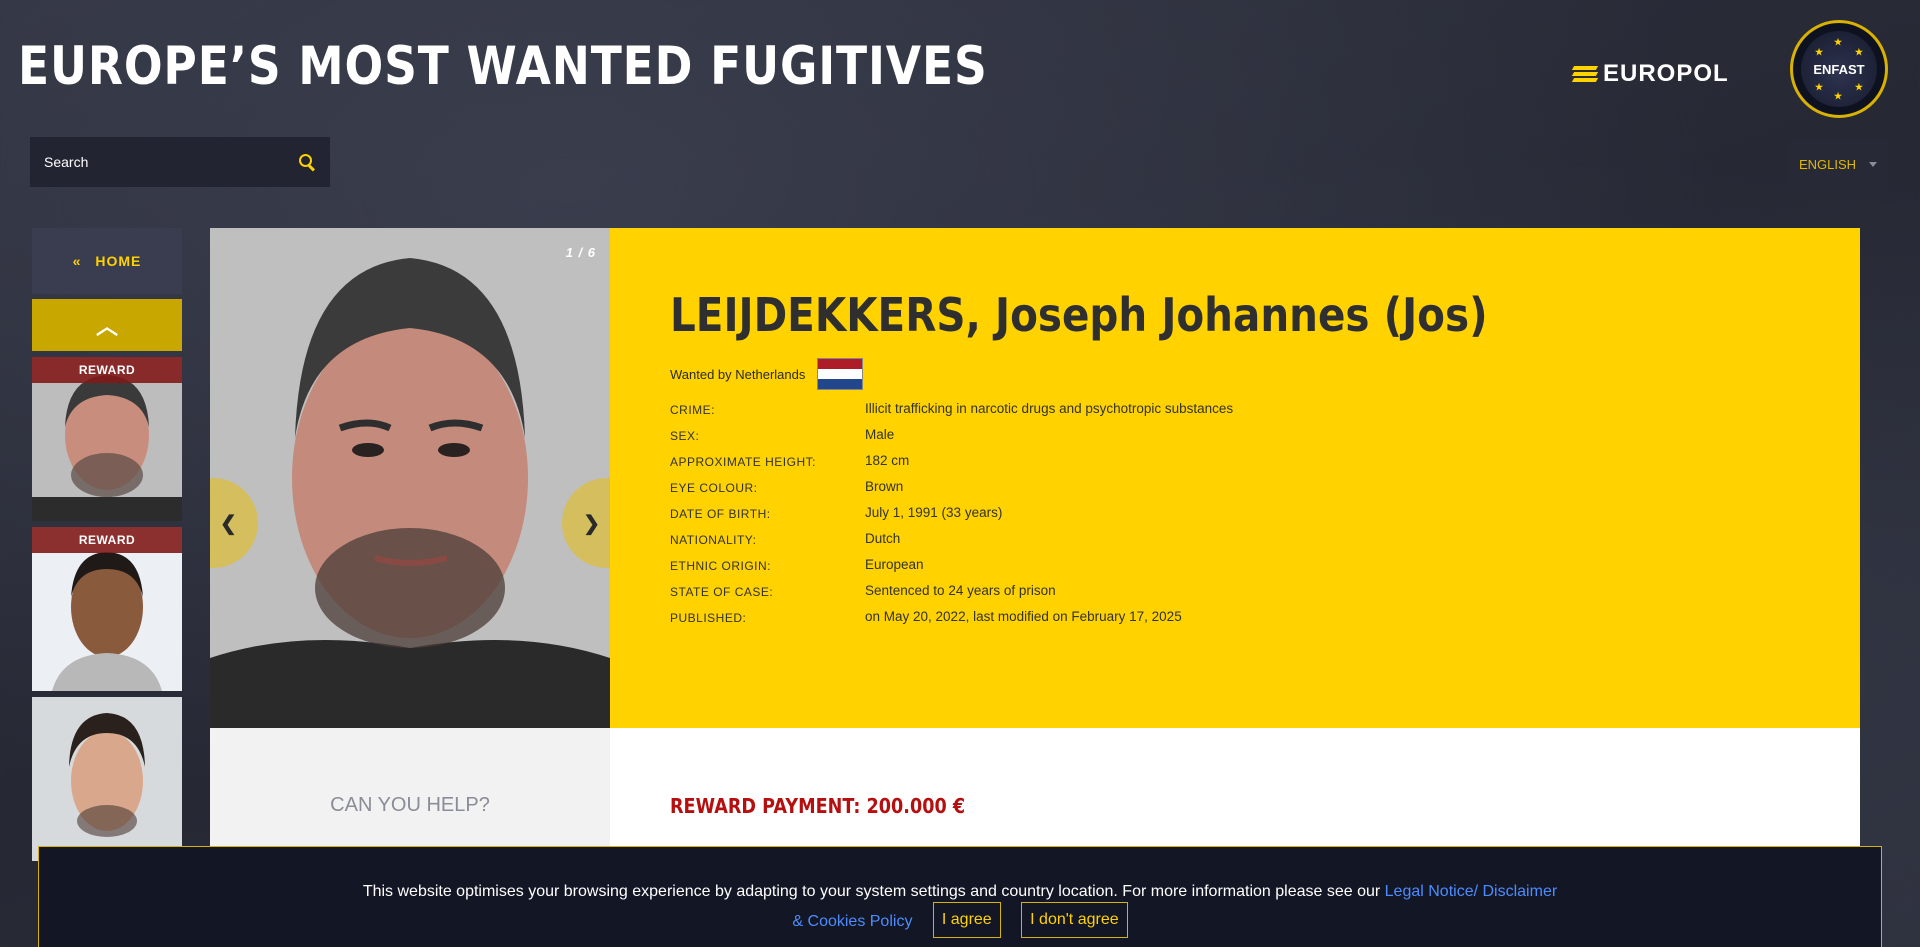 The width and height of the screenshot is (1920, 947). What do you see at coordinates (721, 566) in the screenshot?
I see `detail-label: ETHNIC ORIGIN:` at bounding box center [721, 566].